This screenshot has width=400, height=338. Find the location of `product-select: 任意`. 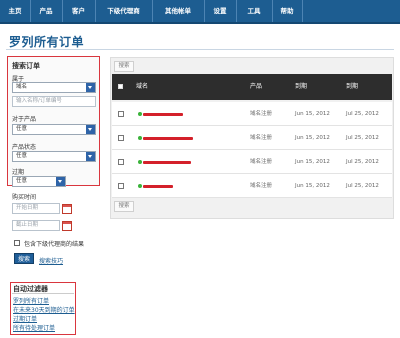

product-select: 任意 is located at coordinates (54, 129).